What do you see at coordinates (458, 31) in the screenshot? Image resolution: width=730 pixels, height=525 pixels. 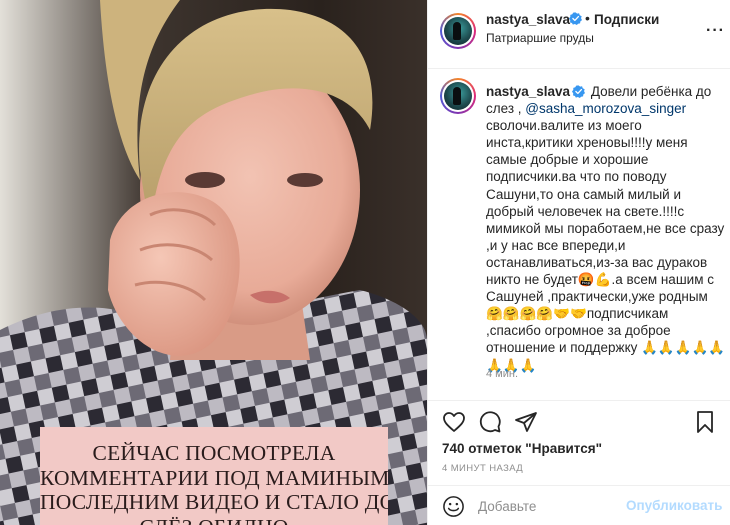 I see `author-avatar` at bounding box center [458, 31].